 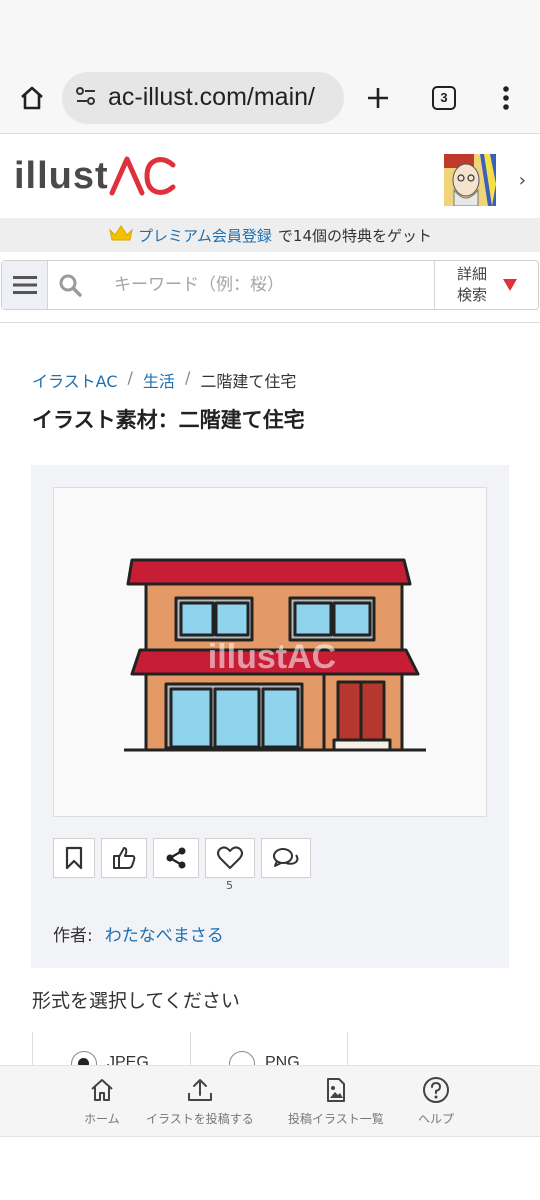 I want to click on share-button, so click(x=176, y=858).